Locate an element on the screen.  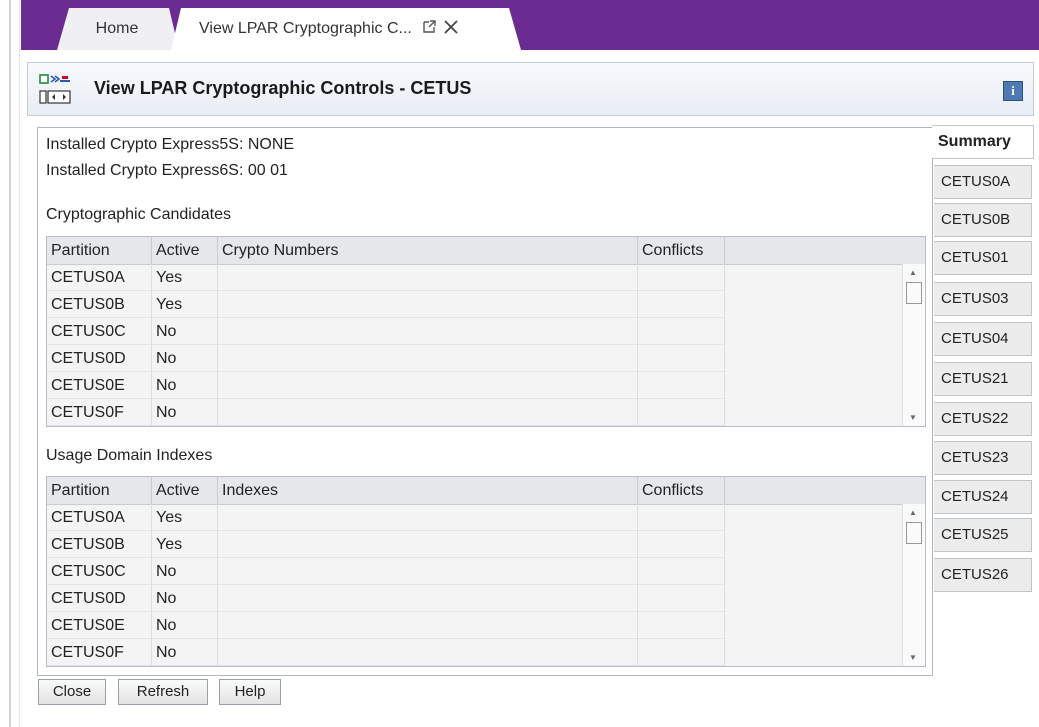
candidates-scrollbar: ▲ ▼ is located at coordinates (913, 345).